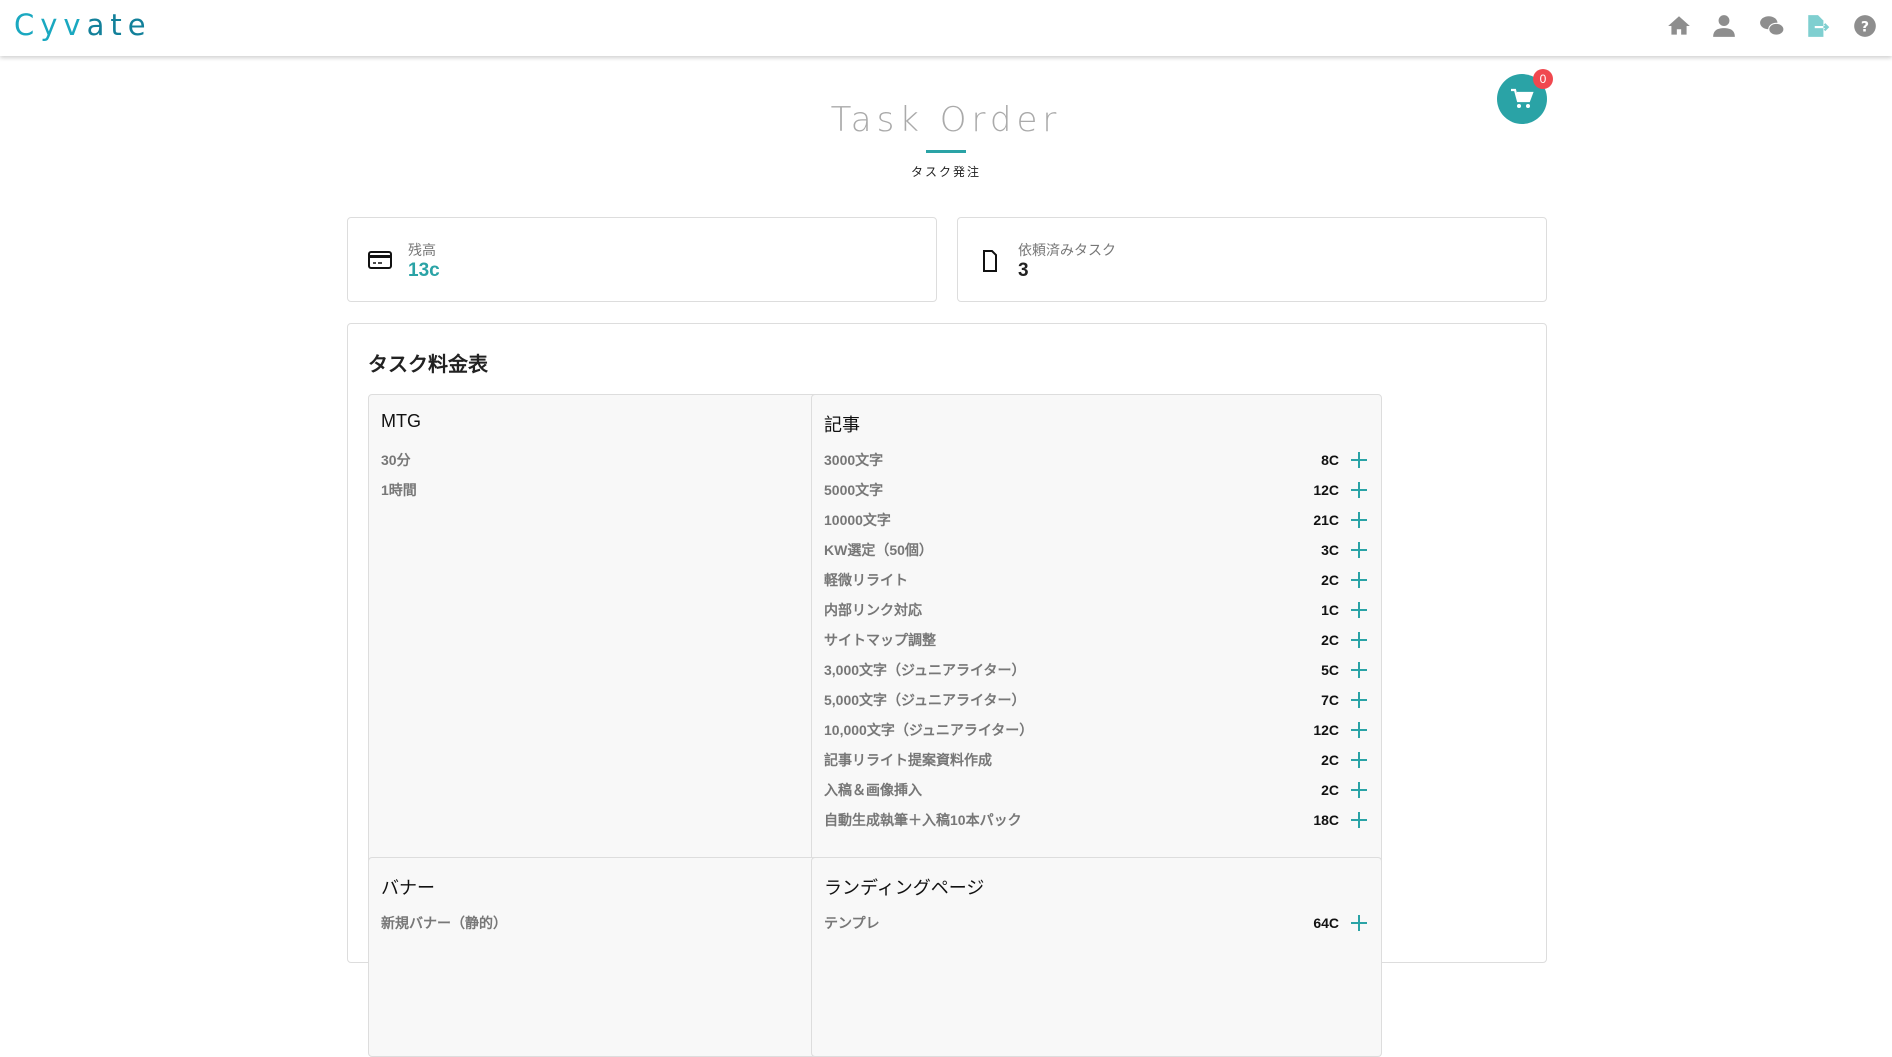  What do you see at coordinates (929, 730) in the screenshot?
I see `item-name: 10,000文字（ジュニアライター）` at bounding box center [929, 730].